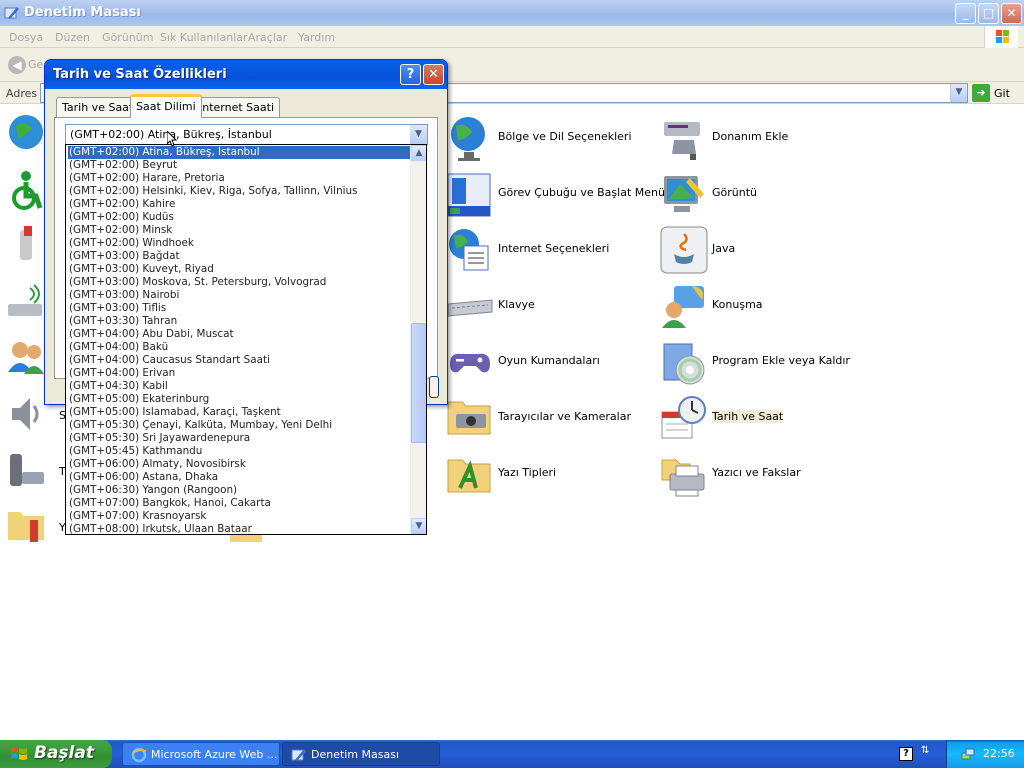  What do you see at coordinates (434, 387) in the screenshot?
I see `dialog-button-edge` at bounding box center [434, 387].